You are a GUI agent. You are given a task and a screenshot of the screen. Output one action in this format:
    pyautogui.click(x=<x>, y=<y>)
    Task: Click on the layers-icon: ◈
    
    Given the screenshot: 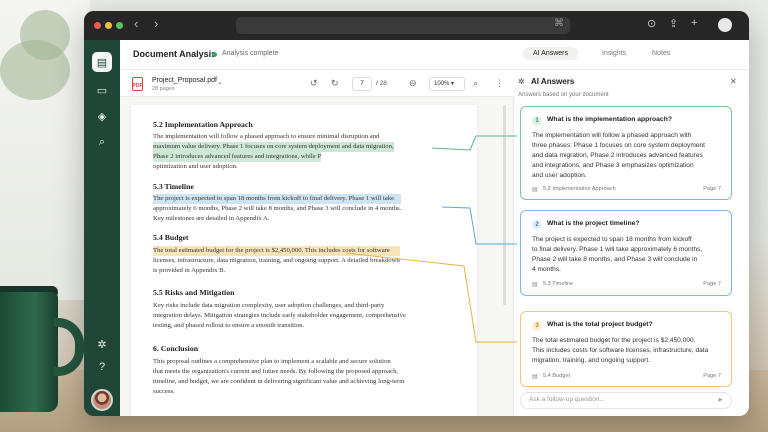 What is the action you would take?
    pyautogui.click(x=102, y=116)
    